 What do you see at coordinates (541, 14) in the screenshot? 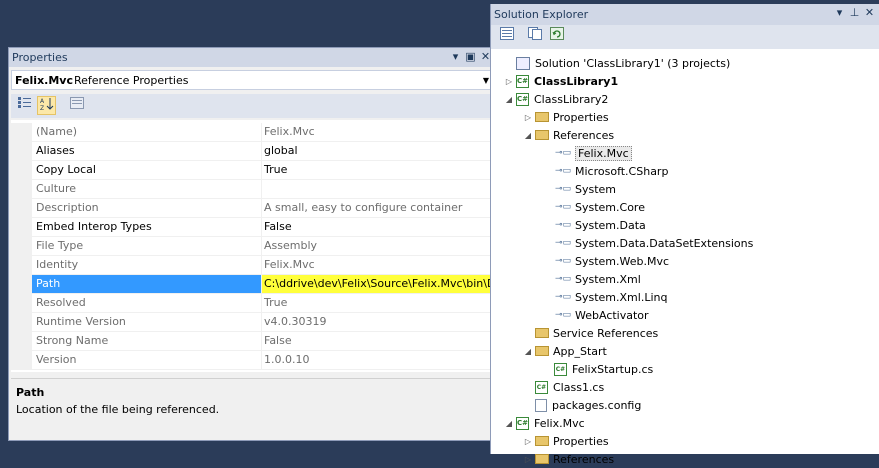
I see `solution-explorer-title: Solution Explorer` at bounding box center [541, 14].